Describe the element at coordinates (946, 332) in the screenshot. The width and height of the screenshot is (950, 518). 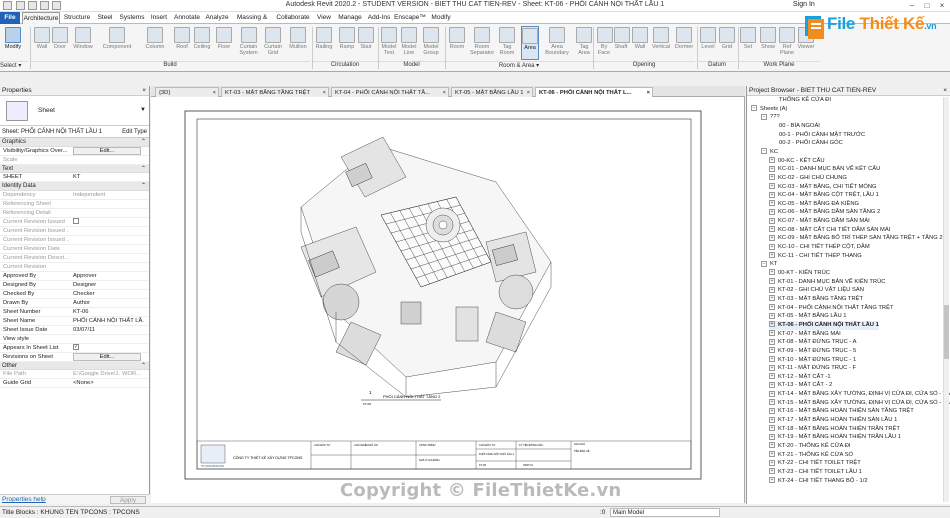
I see `scrollbar-thumb` at that location.